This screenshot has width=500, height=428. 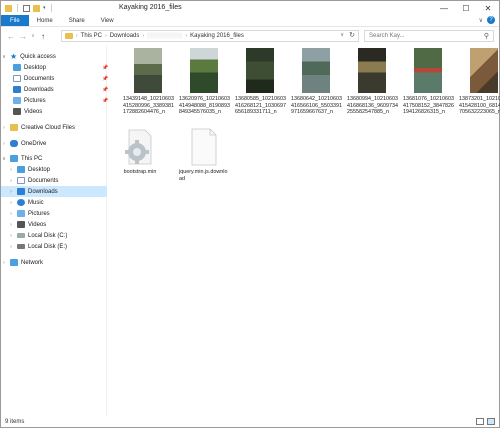 What do you see at coordinates (54, 191) in the screenshot?
I see `nav-pc-downloads: › Downloads` at bounding box center [54, 191].